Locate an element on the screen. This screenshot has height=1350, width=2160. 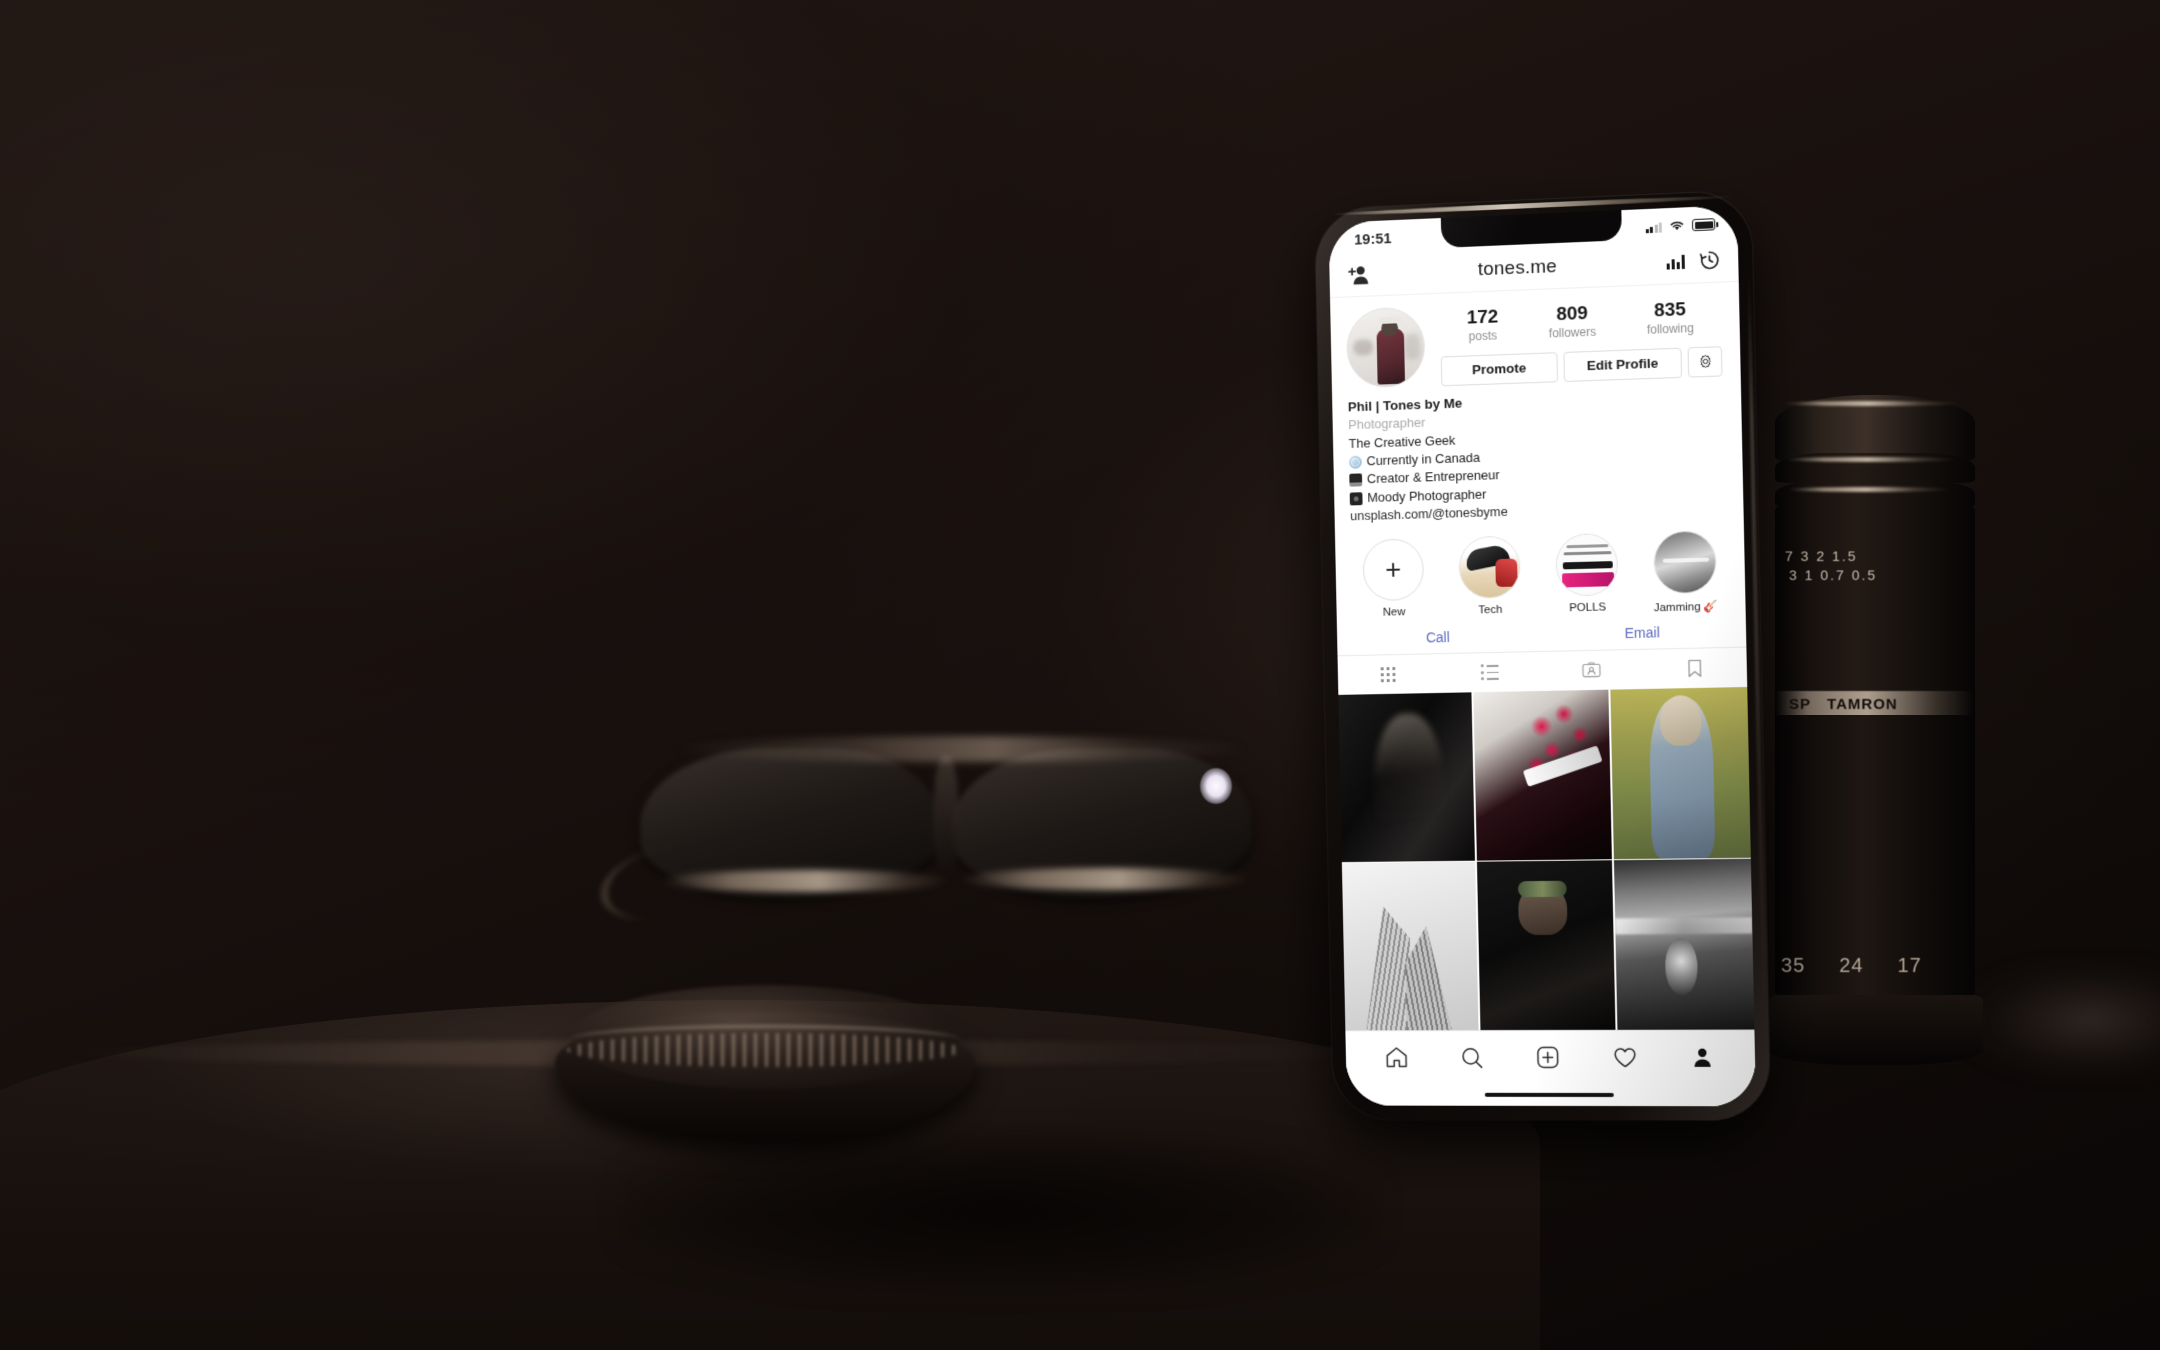
sunglasses-bridge is located at coordinates (946, 816).